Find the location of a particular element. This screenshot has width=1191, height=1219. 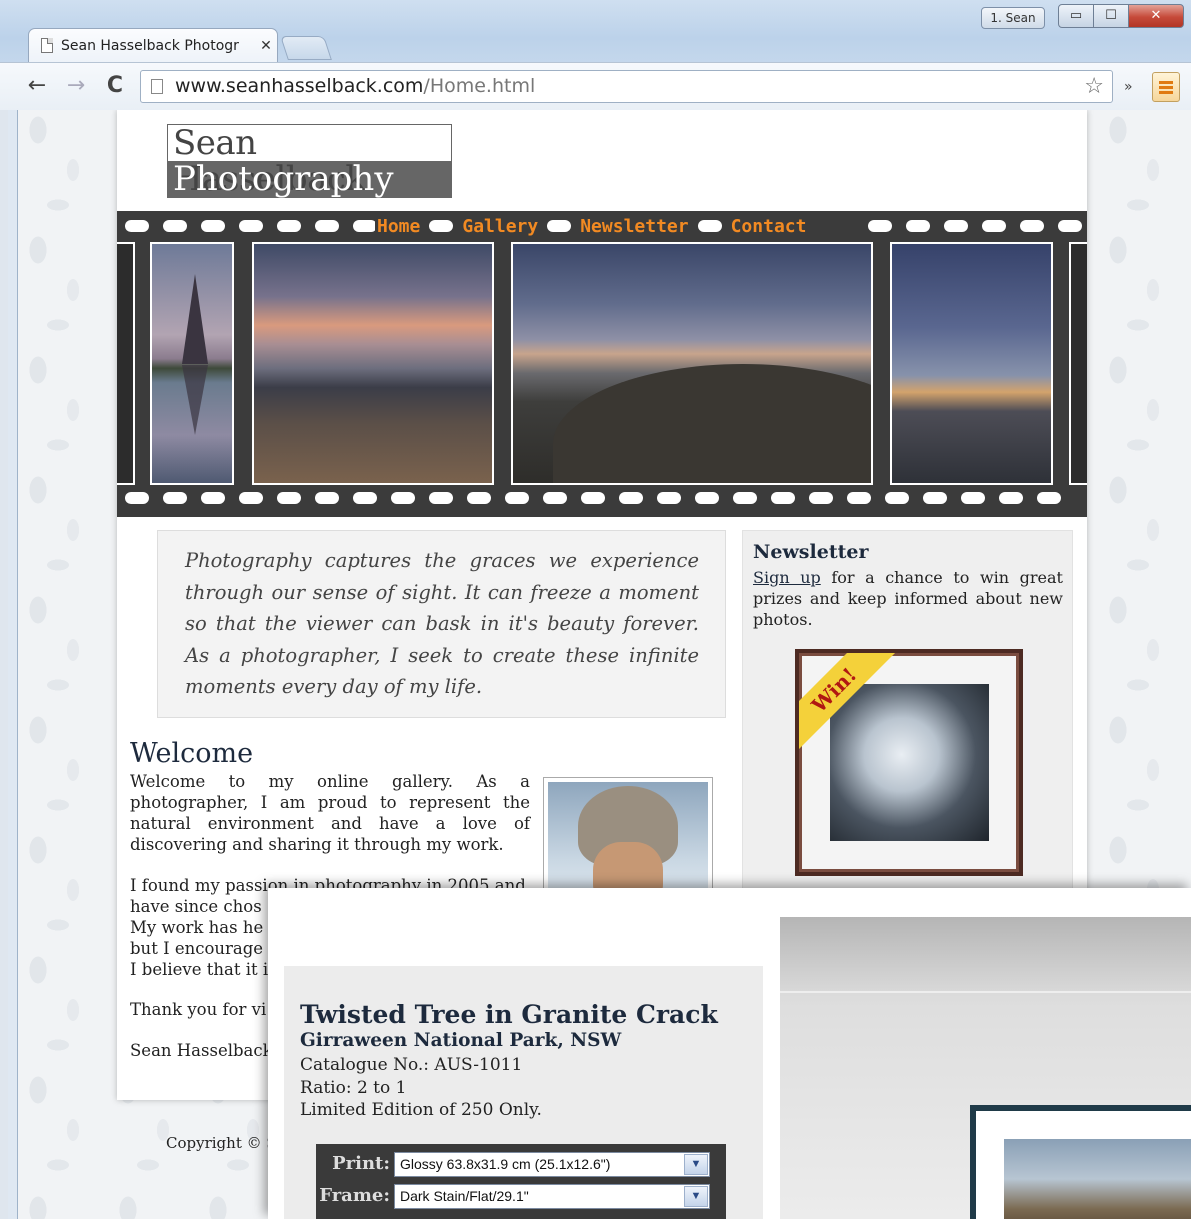

forward-arrow-icon: → is located at coordinates (76, 86).